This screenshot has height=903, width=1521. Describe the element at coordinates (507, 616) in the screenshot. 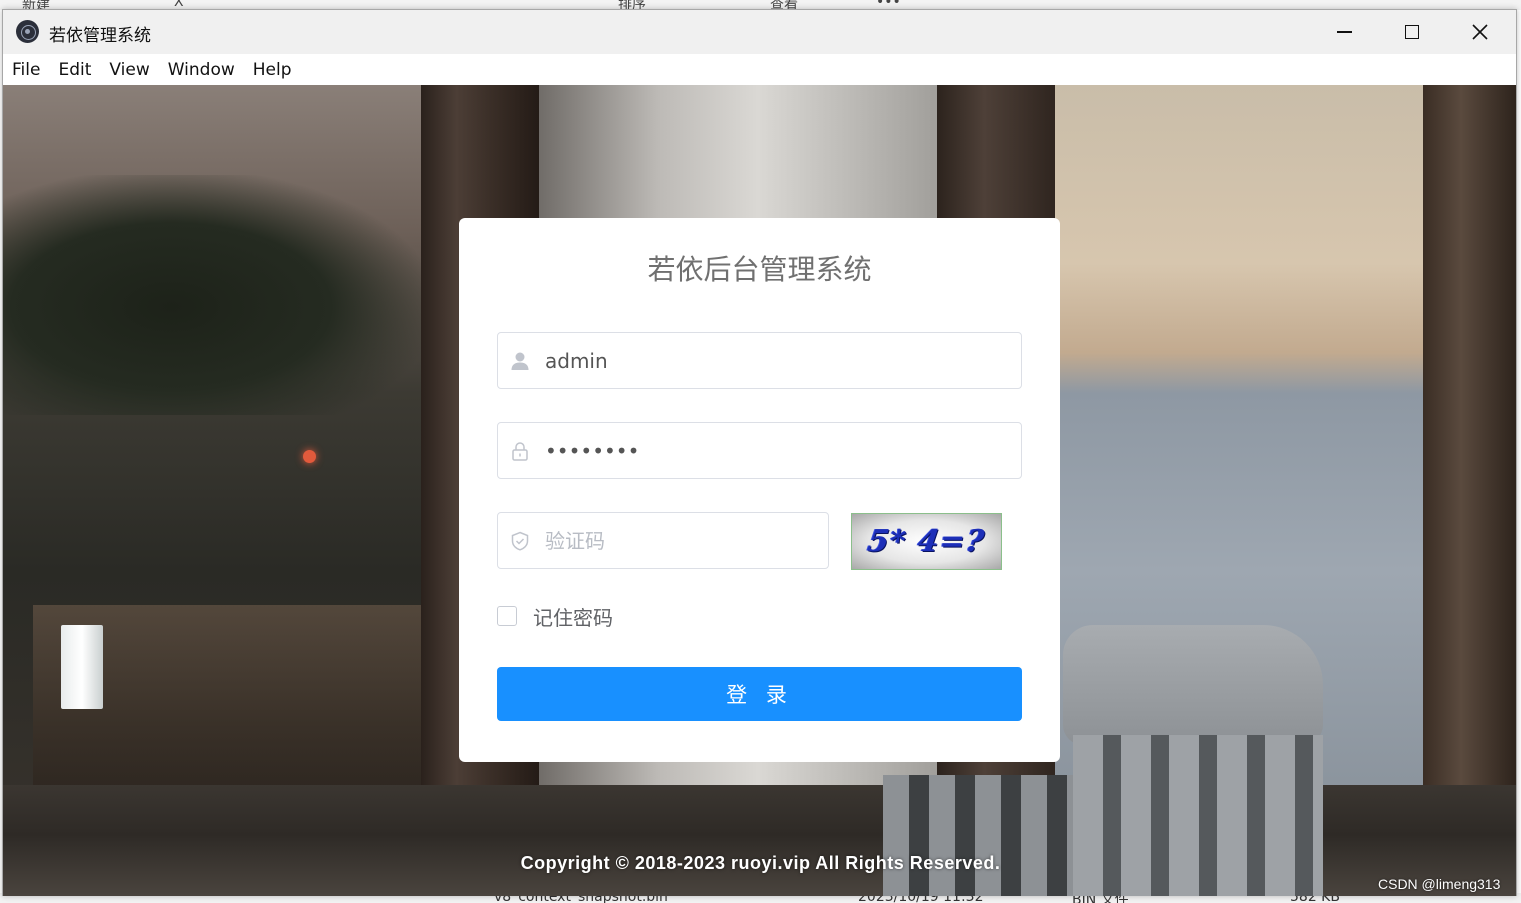

I see `remember-checkbox` at that location.